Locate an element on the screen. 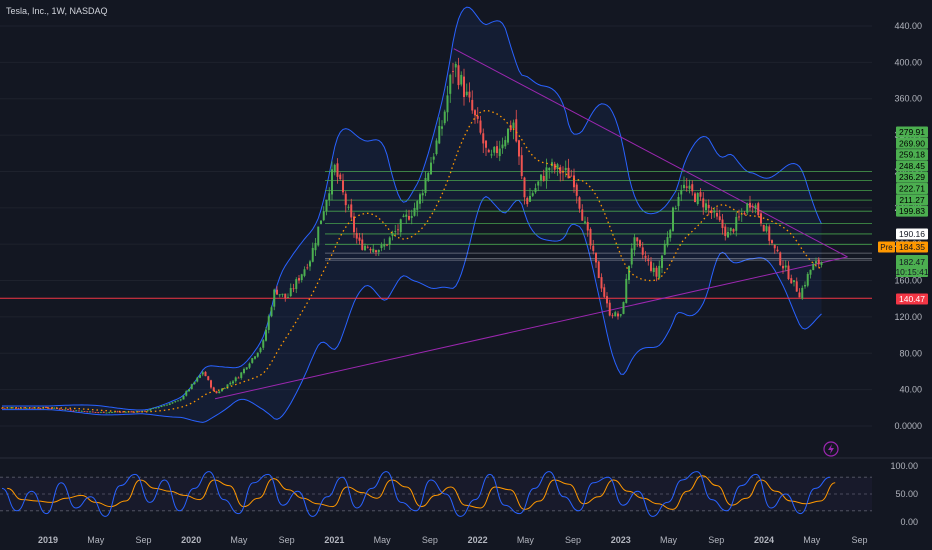 The image size is (932, 550). price-tick-label: 120.00 is located at coordinates (908, 317).